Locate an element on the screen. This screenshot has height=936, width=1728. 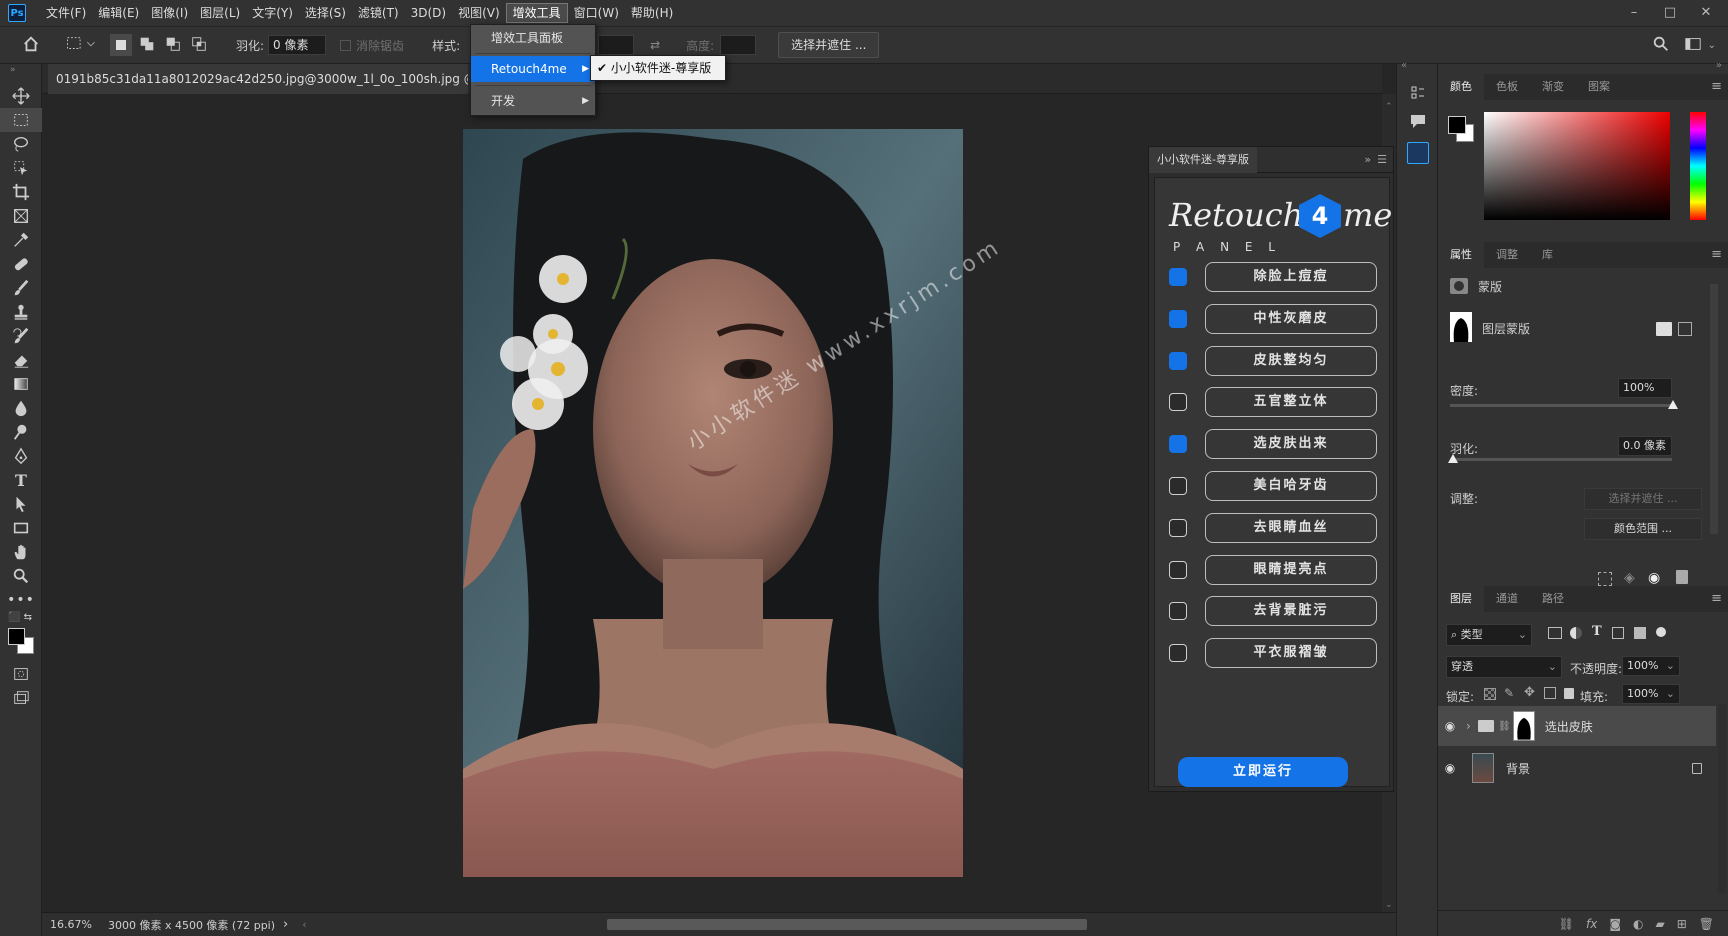
lock-transparent-icon is located at coordinates (1490, 694).